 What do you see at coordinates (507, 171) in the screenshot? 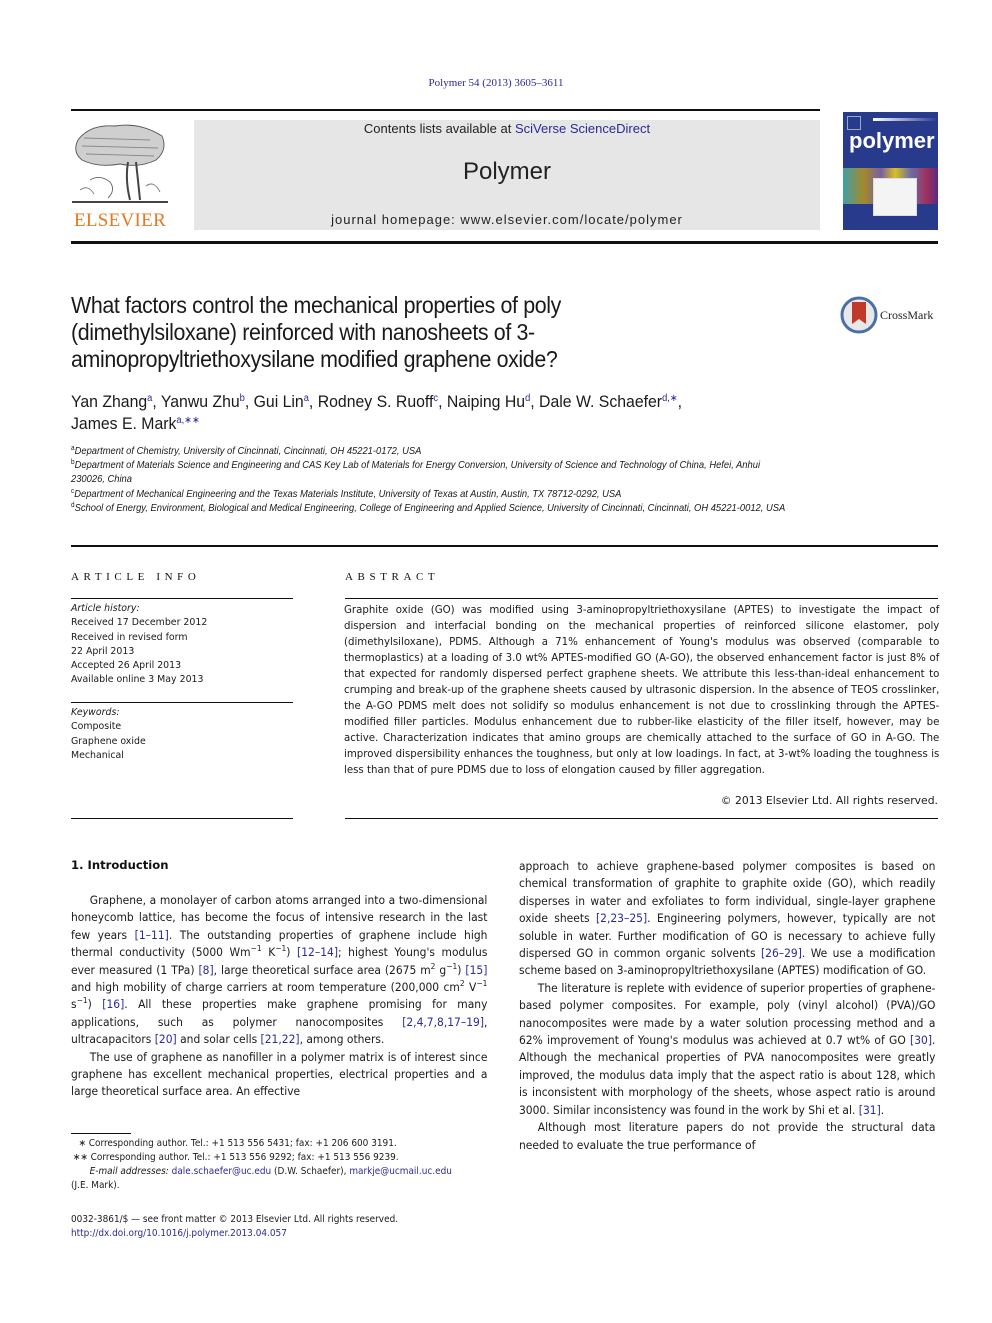
I see `journal-name: Polymer` at bounding box center [507, 171].